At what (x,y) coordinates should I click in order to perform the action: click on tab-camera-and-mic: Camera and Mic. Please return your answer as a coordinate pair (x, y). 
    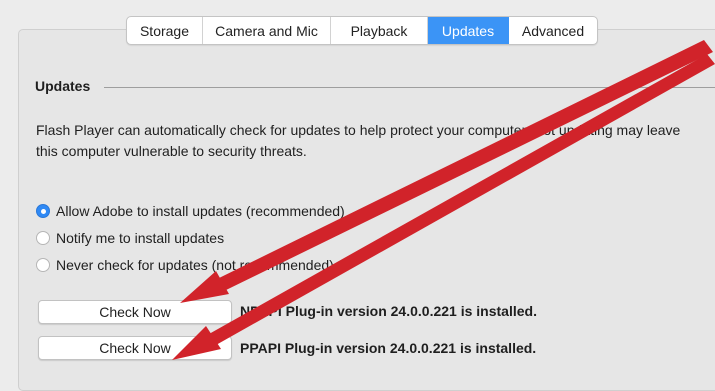
    Looking at the image, I should click on (267, 30).